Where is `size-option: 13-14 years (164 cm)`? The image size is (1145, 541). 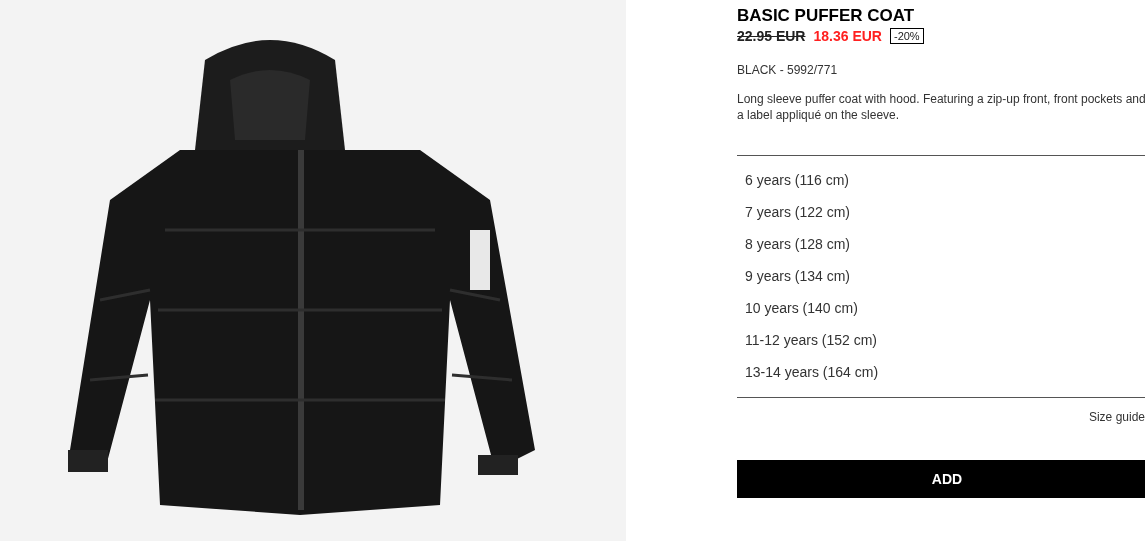 size-option: 13-14 years (164 cm) is located at coordinates (941, 372).